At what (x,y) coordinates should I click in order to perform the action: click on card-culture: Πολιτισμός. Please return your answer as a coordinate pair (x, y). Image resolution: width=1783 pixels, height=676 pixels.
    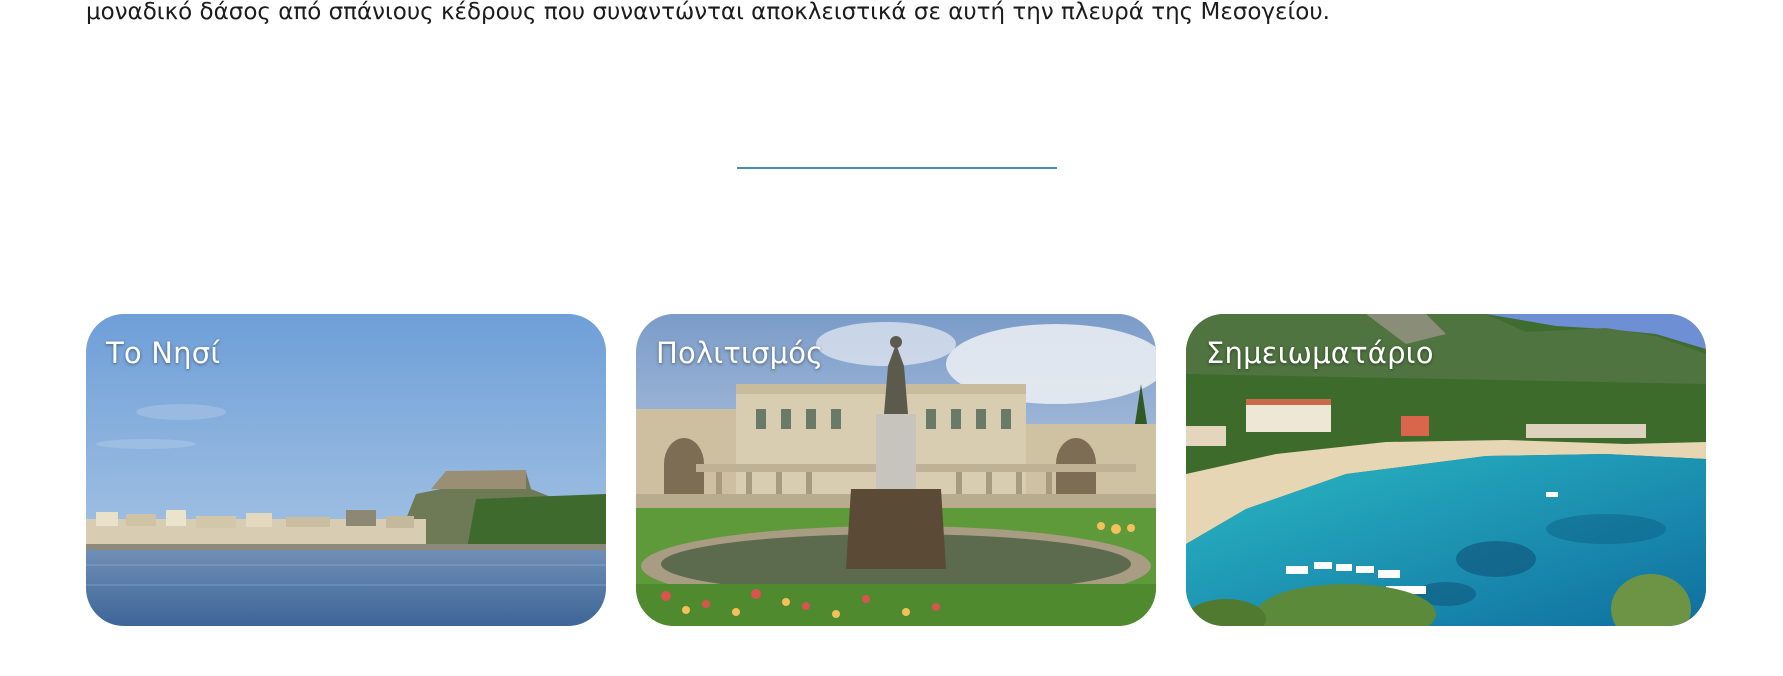
    Looking at the image, I should click on (896, 470).